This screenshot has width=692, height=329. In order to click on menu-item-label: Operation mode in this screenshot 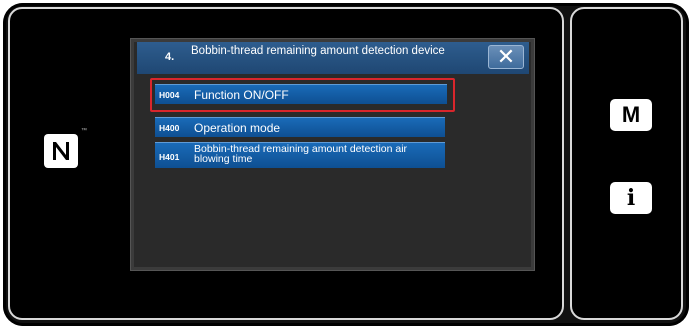, I will do `click(237, 128)`.